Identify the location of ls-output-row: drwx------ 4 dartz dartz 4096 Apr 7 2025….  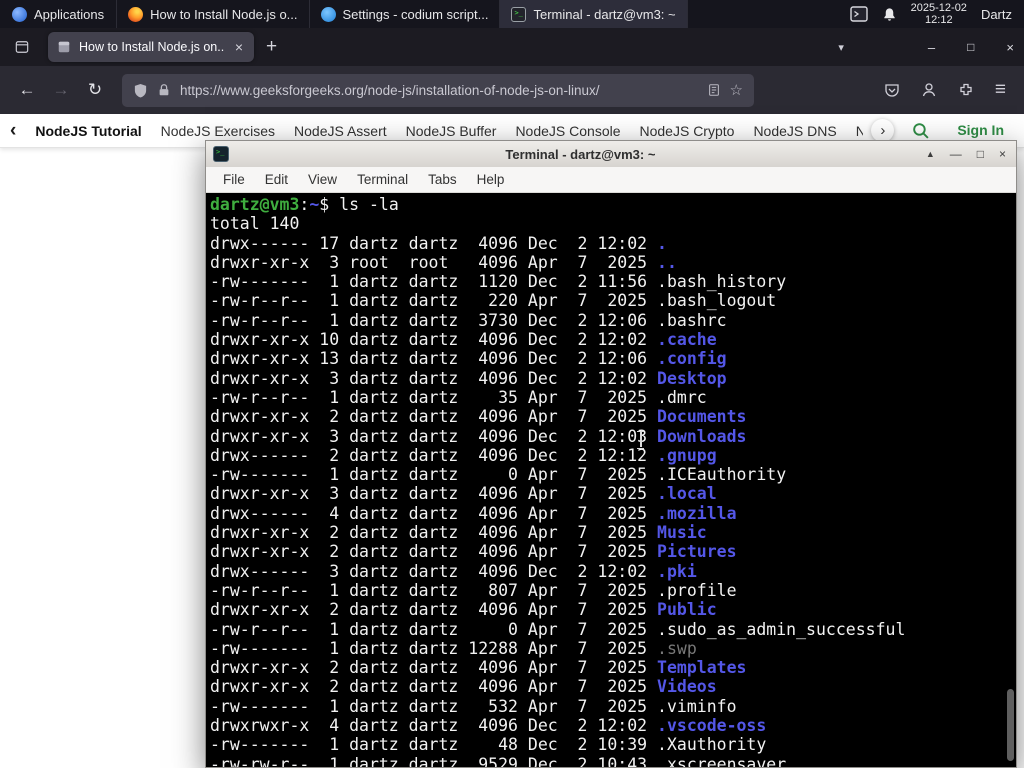
(613, 513).